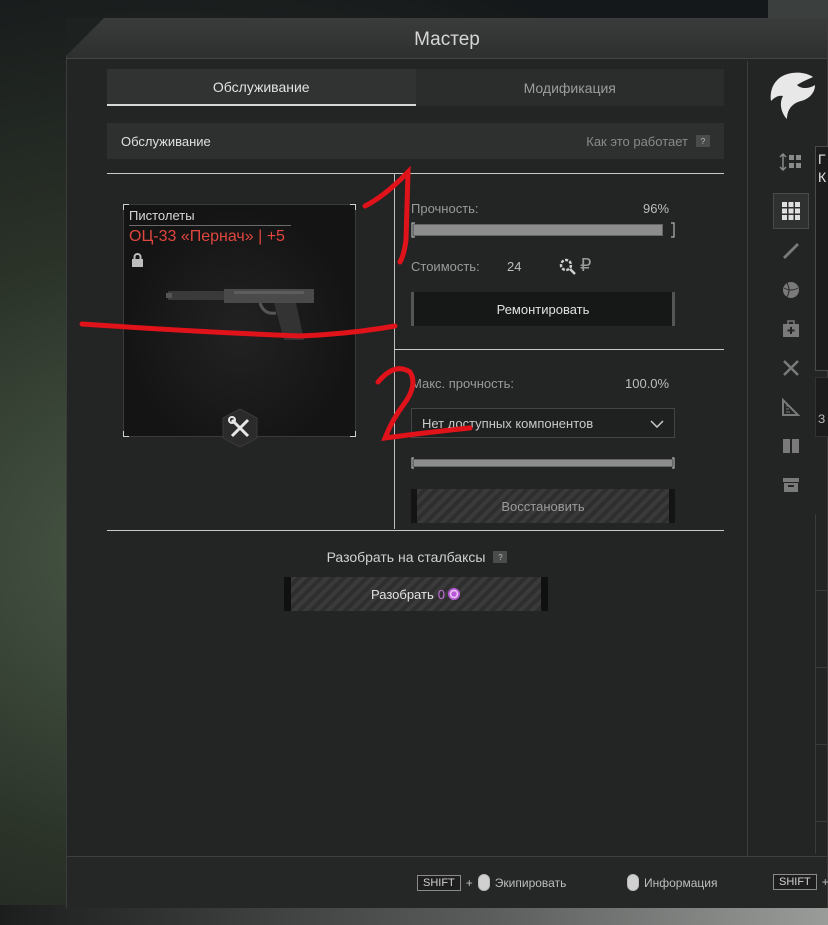  I want to click on tab-bar: Обслуживание Модификация, so click(415, 87).